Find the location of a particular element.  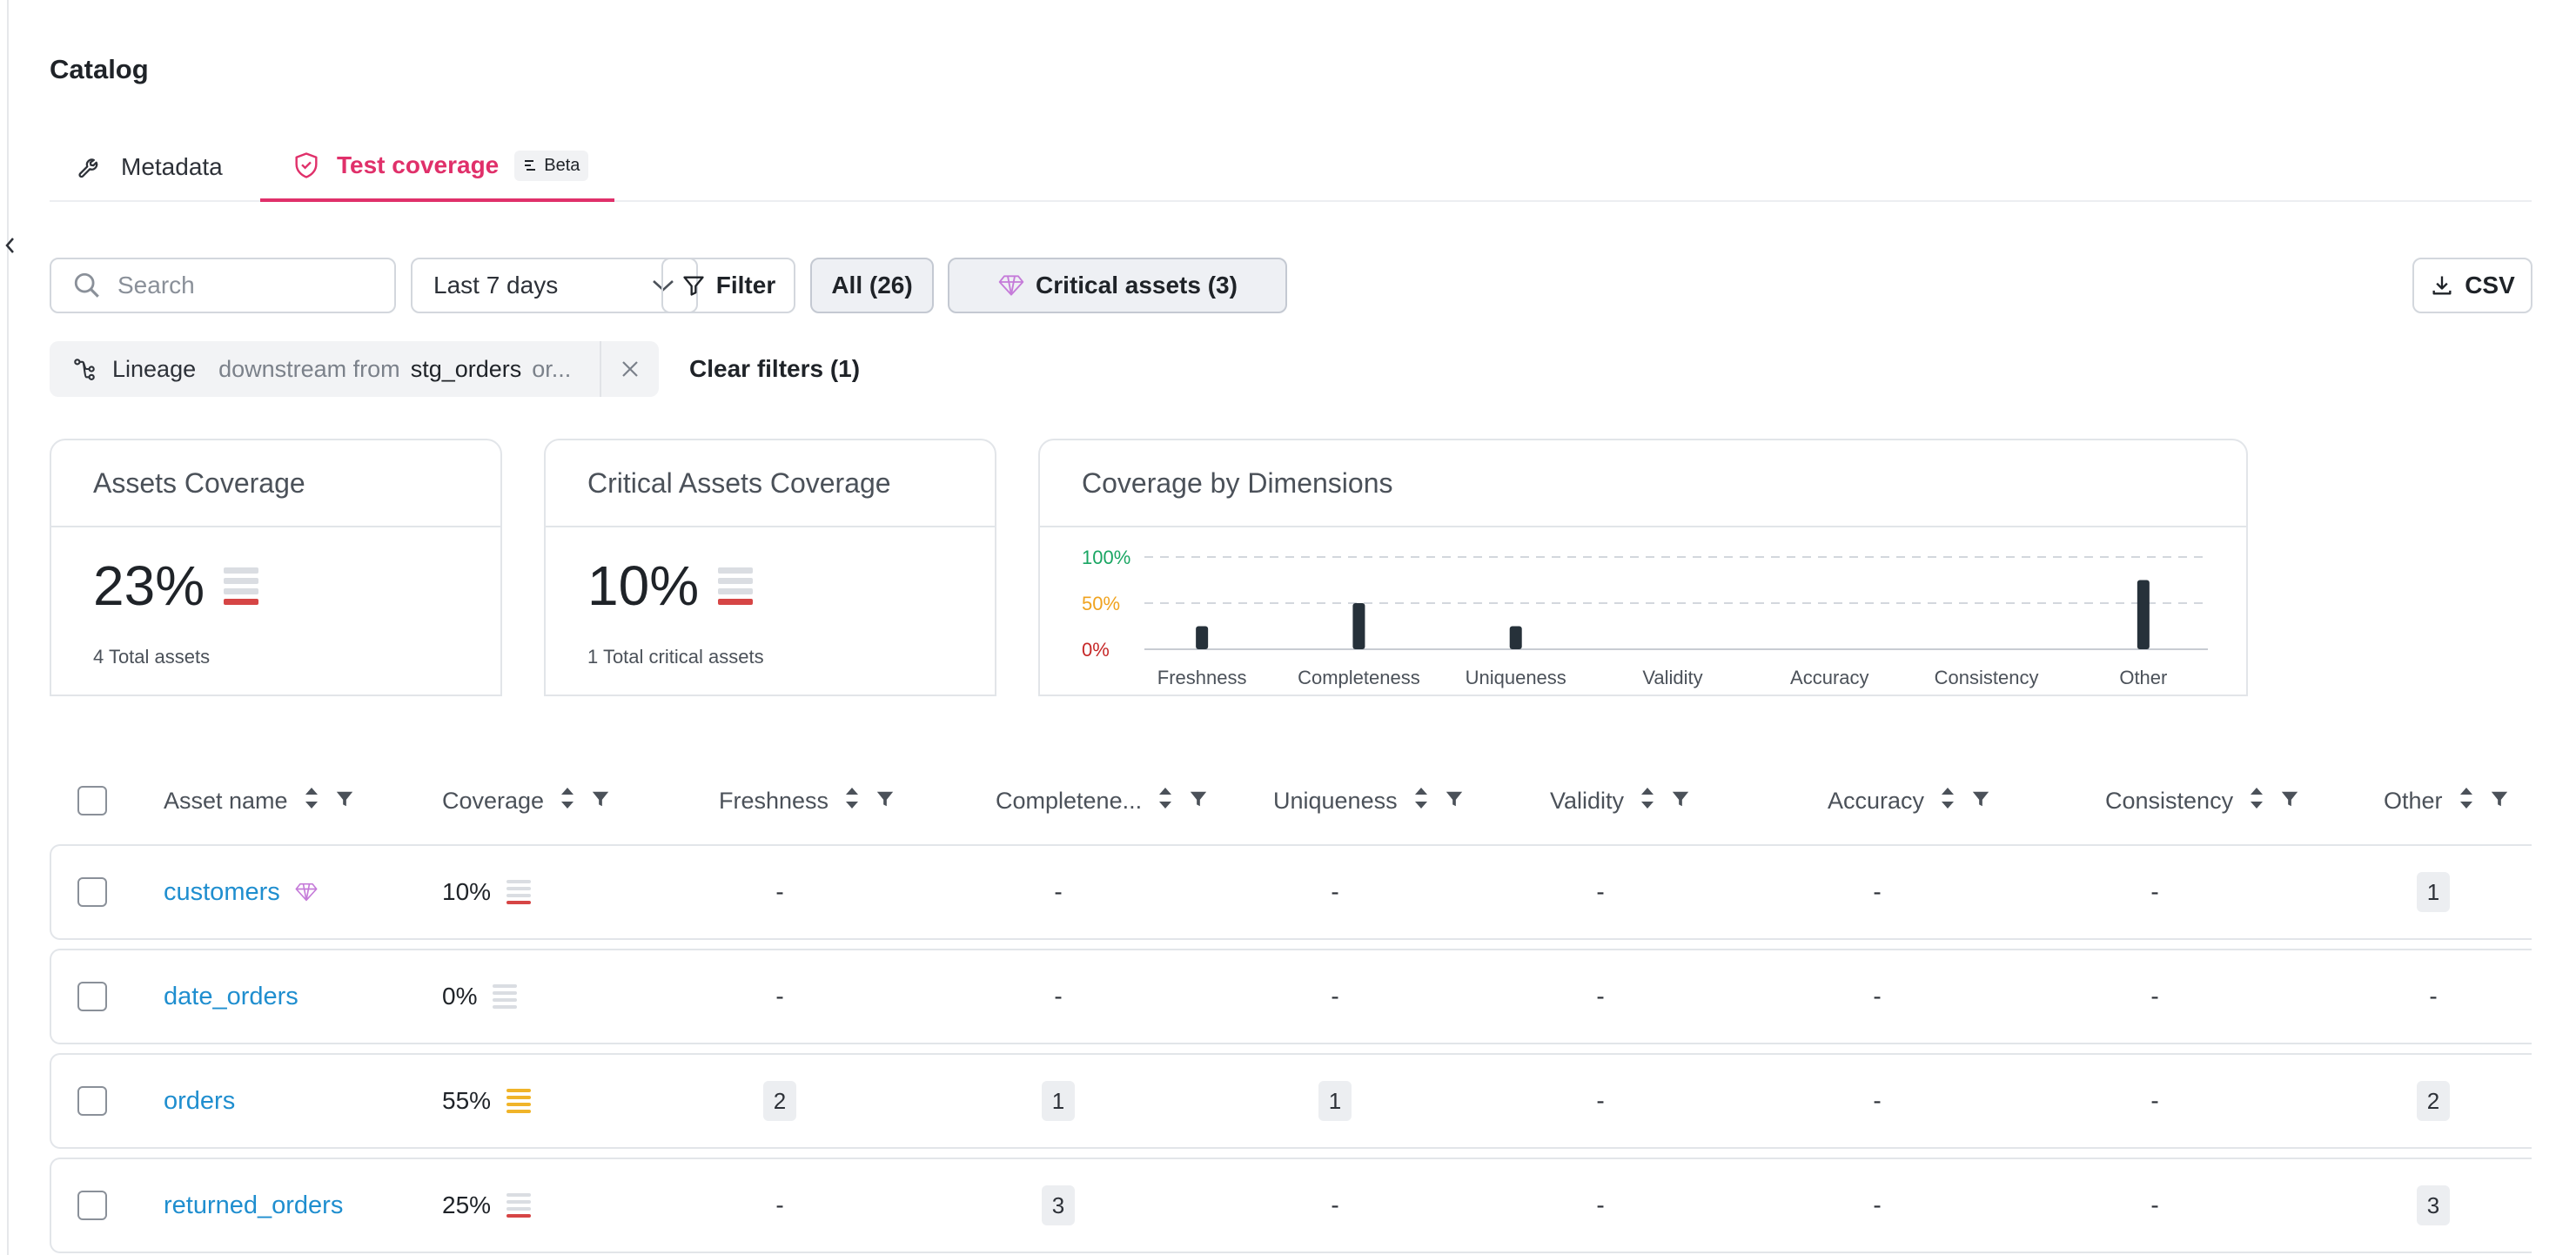

critical-coverage-value-group: 10% is located at coordinates (670, 586).